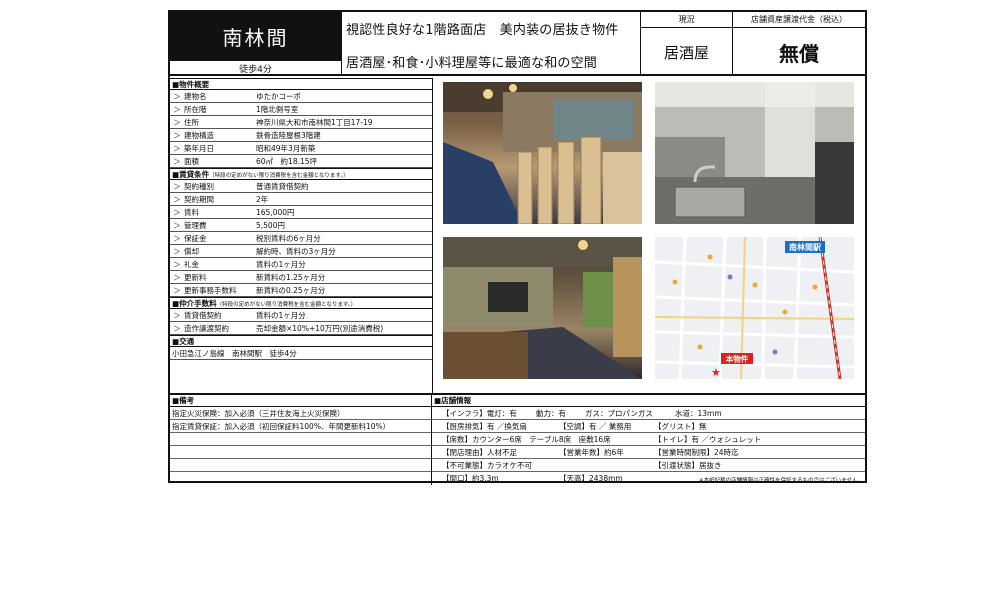  I want to click on lease-value: 税別賃料の6ヶ月分, so click(288, 238).